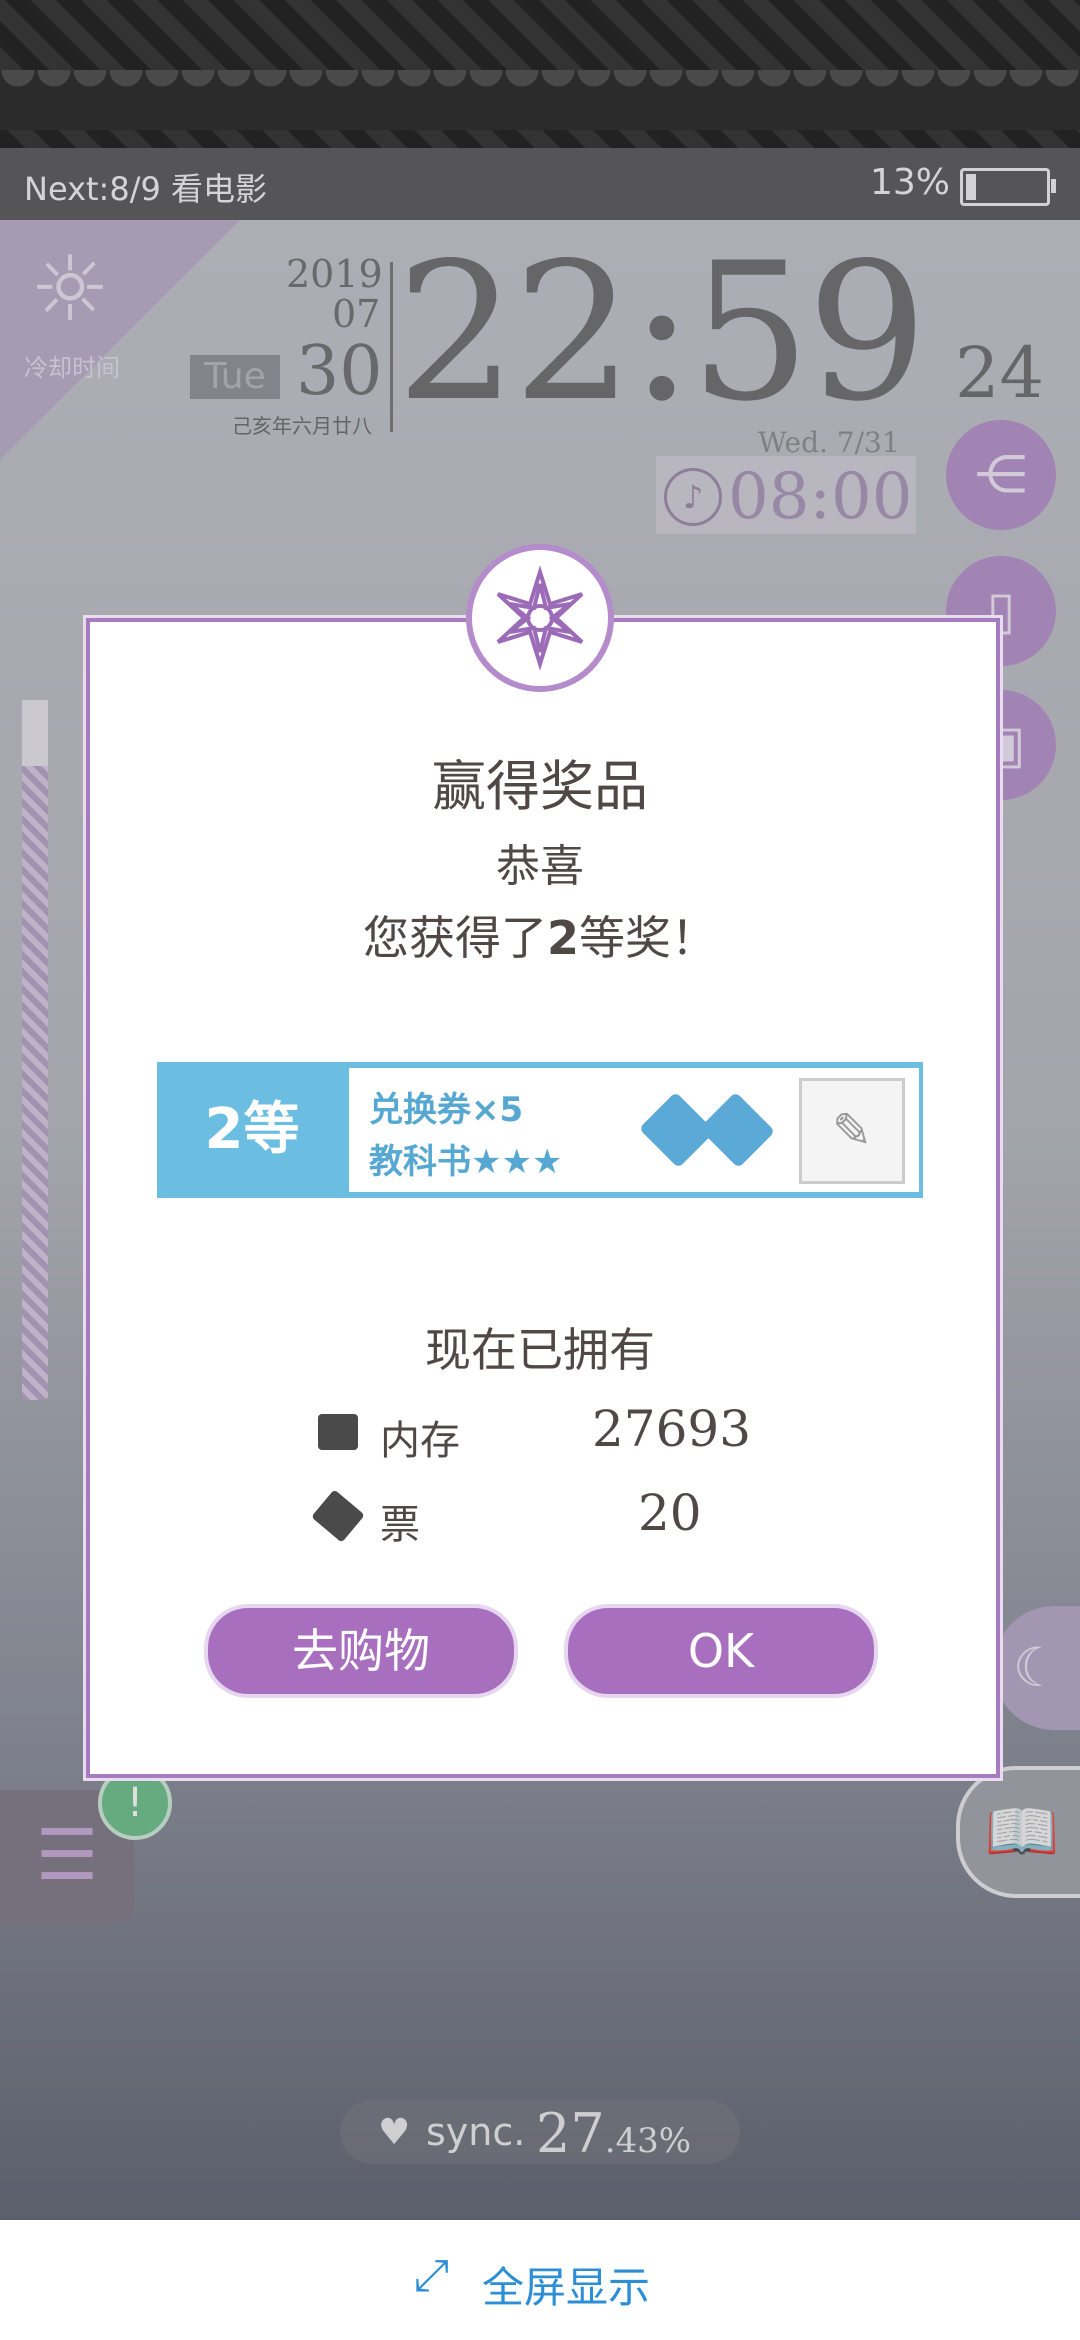 The height and width of the screenshot is (2340, 1080). I want to click on bottom-bar: ⤢ 全屏显示, so click(540, 2280).